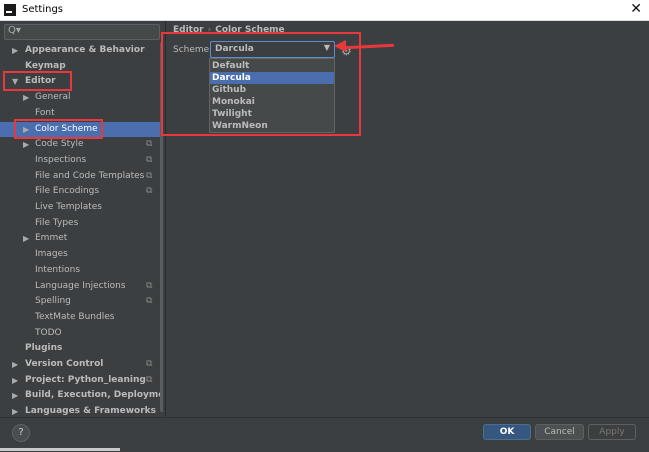 The width and height of the screenshot is (649, 452). I want to click on sidebar-item-label: File Types, so click(57, 222).